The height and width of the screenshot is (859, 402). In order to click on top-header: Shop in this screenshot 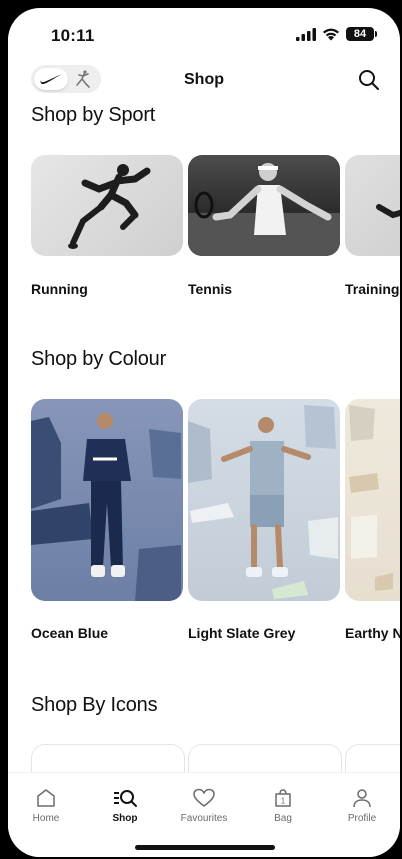, I will do `click(204, 80)`.